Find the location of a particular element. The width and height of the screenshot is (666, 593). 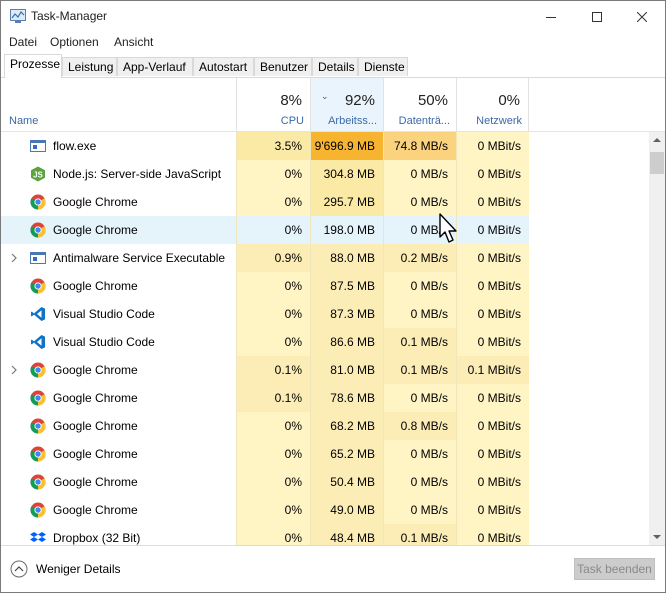

cpu-column-label: CPU is located at coordinates (292, 121).